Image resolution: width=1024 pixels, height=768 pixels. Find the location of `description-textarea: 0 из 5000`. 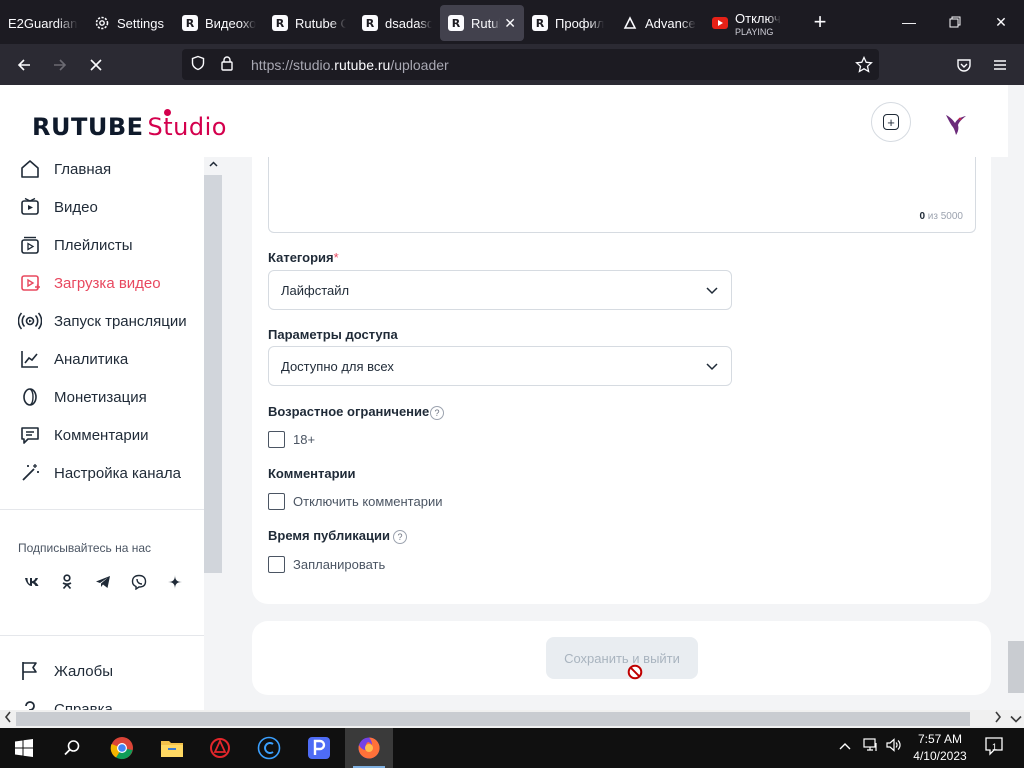

description-textarea: 0 из 5000 is located at coordinates (622, 195).